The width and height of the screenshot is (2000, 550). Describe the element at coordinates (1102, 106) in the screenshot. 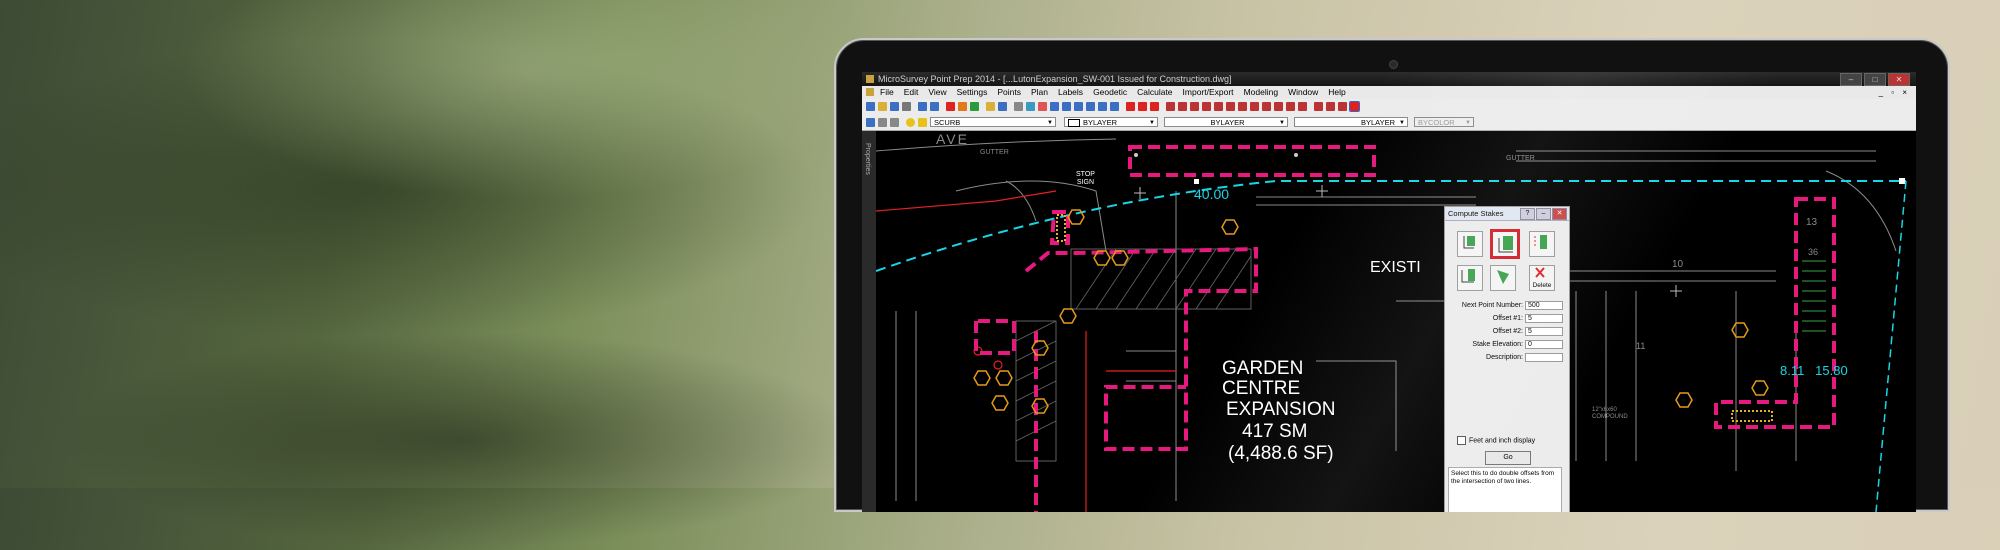

I see `zoom-previous-icon` at that location.